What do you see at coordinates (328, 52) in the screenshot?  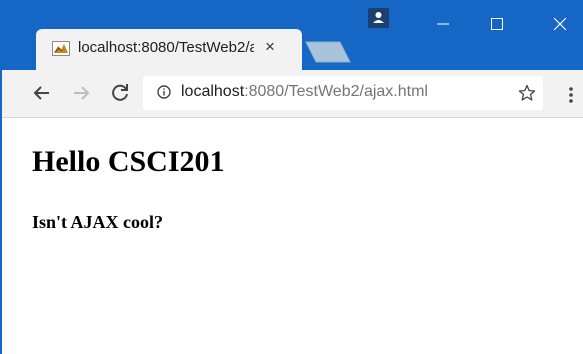 I see `new-tab-icon` at bounding box center [328, 52].